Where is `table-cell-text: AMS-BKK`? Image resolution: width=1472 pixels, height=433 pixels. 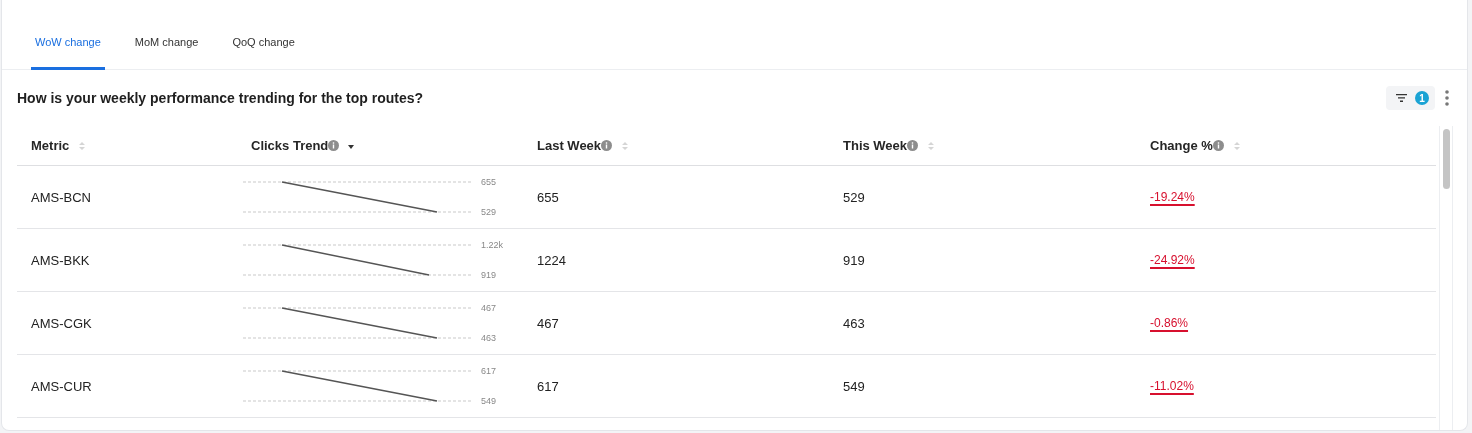
table-cell-text: AMS-BKK is located at coordinates (60, 260).